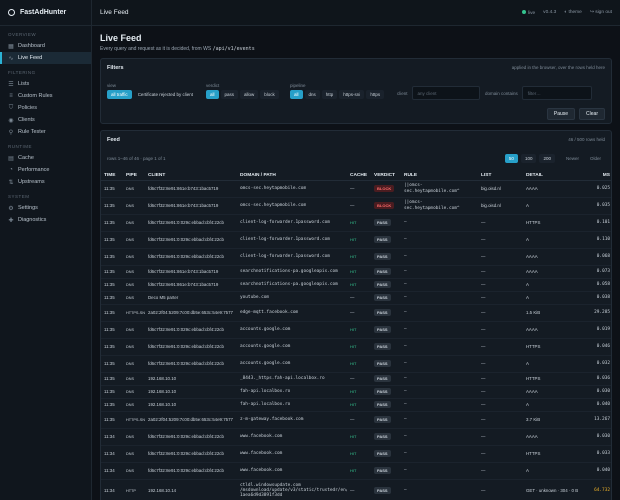 This screenshot has height=500, width=620. Describe the element at coordinates (592, 114) in the screenshot. I see `clear-button: Clear` at that location.